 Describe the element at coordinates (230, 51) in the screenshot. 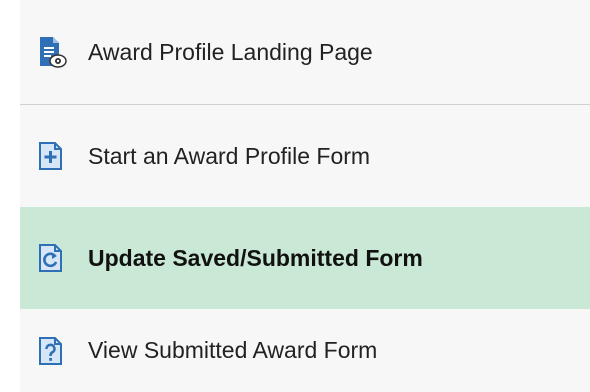

I see `nav-item-label: Award Profile Landing Page` at that location.